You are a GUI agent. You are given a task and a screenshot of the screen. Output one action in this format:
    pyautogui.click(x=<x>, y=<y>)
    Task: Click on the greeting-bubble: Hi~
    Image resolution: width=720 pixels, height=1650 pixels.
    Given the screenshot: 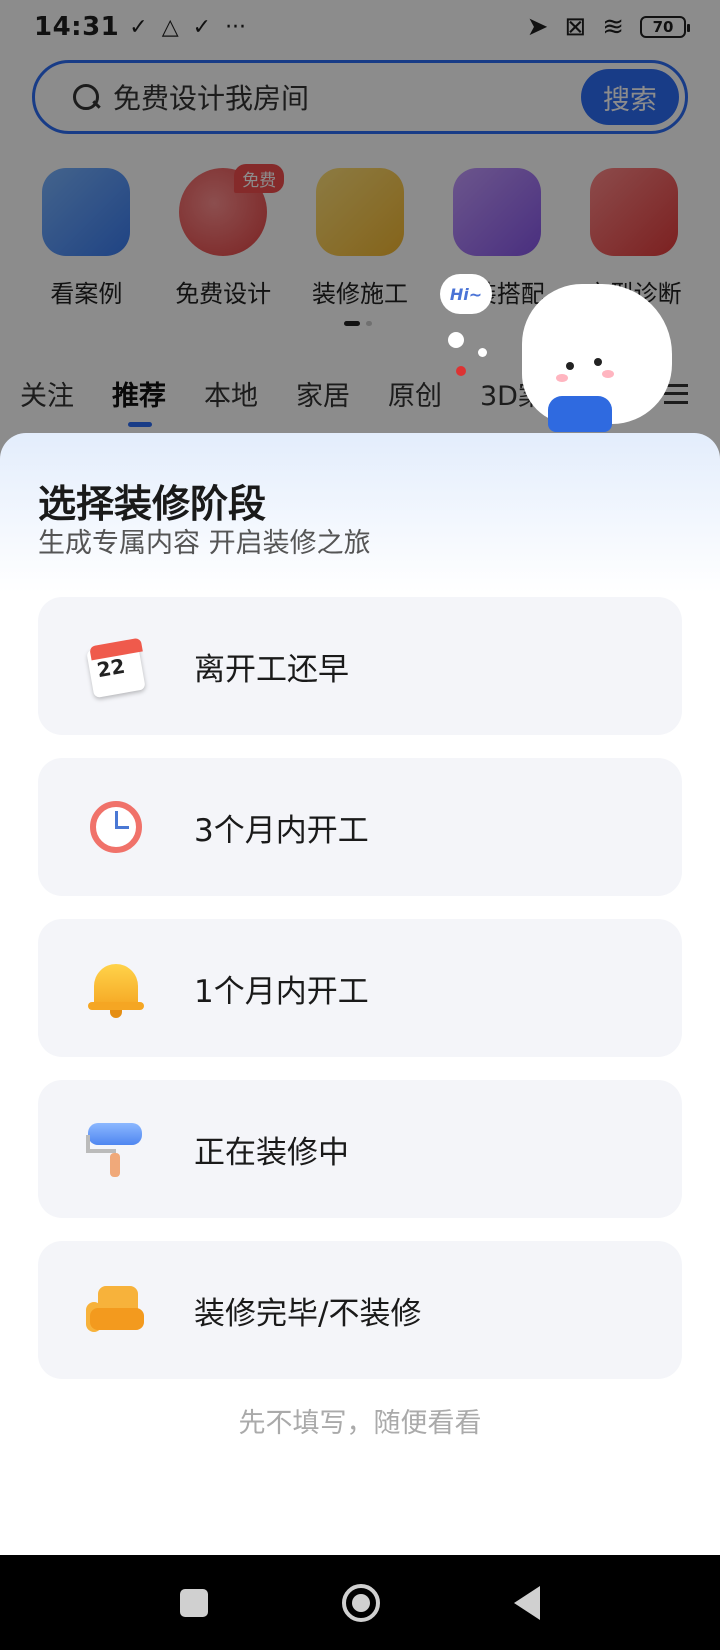 What is the action you would take?
    pyautogui.click(x=466, y=294)
    